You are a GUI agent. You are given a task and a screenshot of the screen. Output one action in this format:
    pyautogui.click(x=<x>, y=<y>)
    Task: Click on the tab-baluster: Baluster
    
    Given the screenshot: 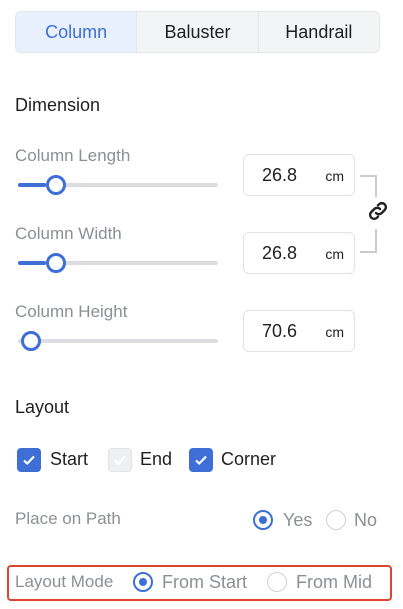 What is the action you would take?
    pyautogui.click(x=196, y=32)
    